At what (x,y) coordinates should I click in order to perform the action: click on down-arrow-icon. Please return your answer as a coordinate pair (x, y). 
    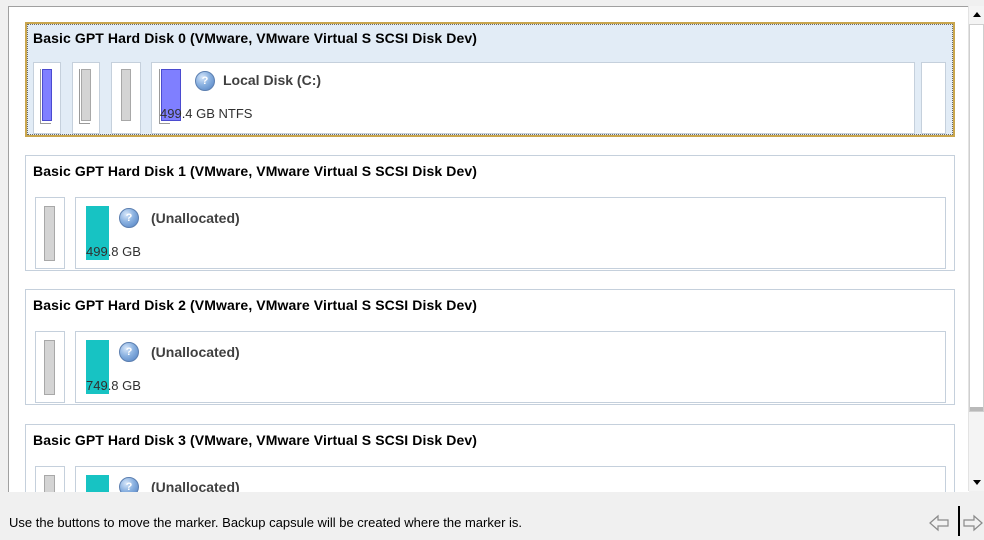
    Looking at the image, I should click on (977, 482).